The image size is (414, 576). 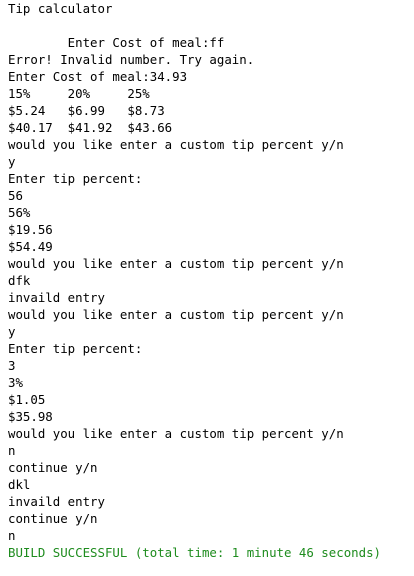 I want to click on console-line: 15% 20% 25%, so click(x=79, y=93).